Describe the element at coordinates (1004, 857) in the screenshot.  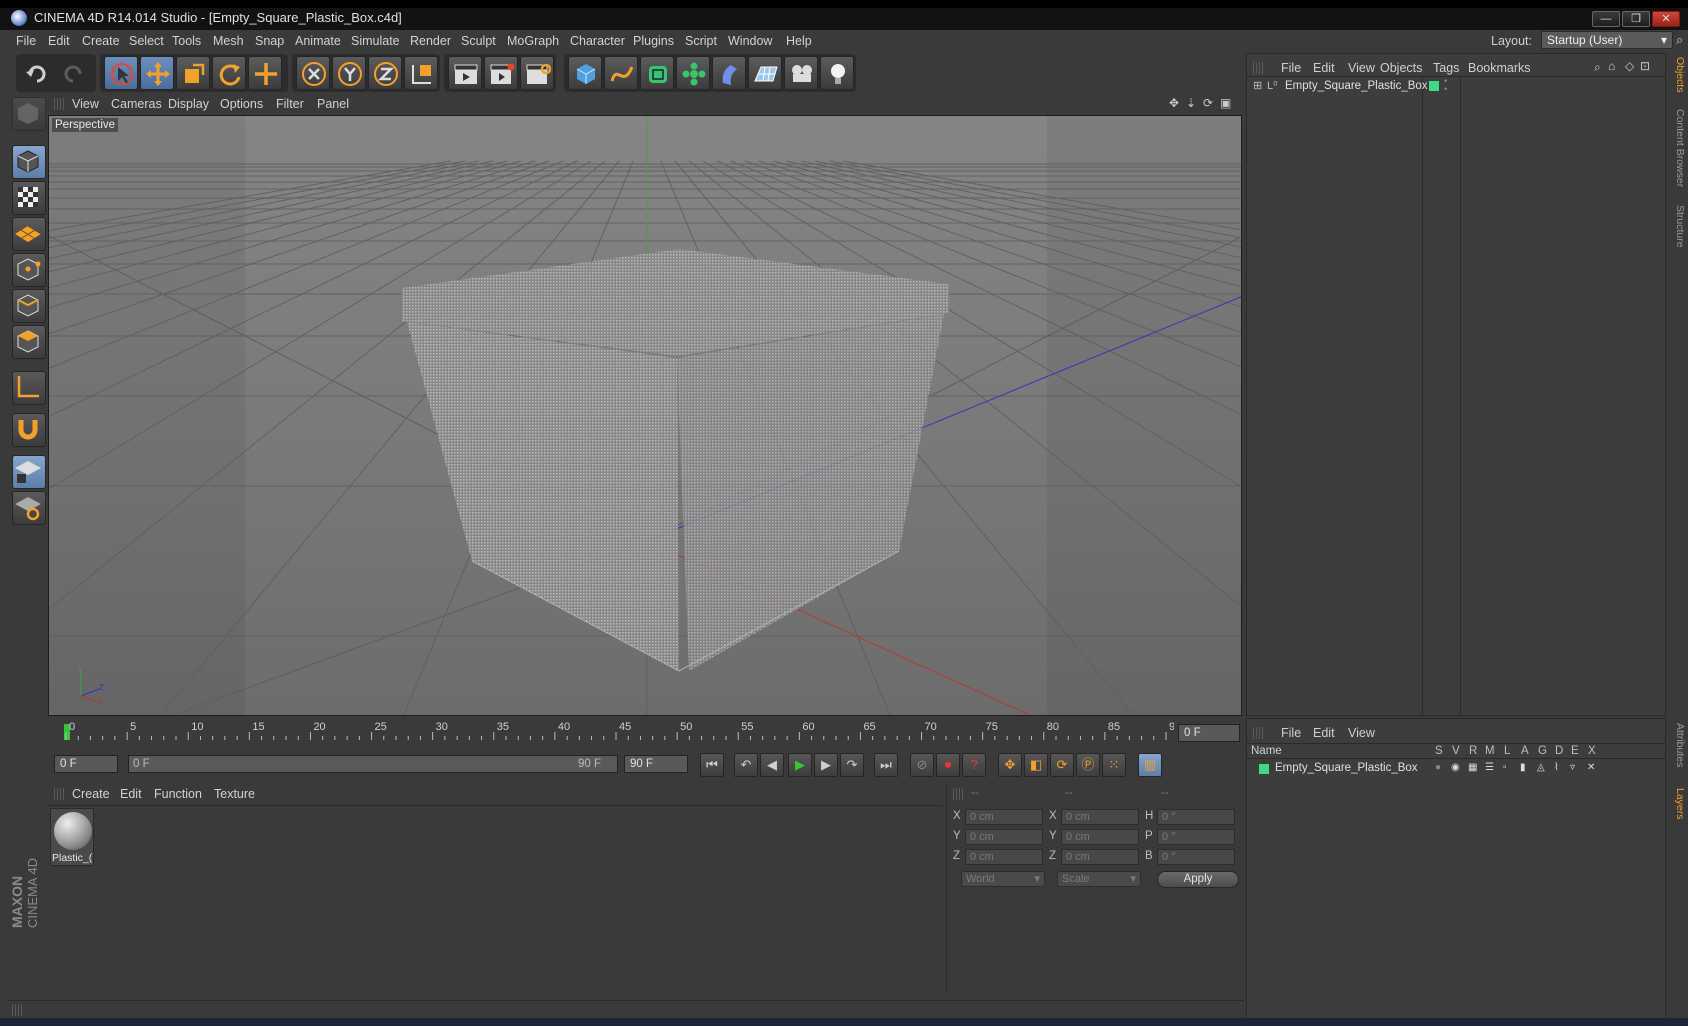
I see `pos-z-field: 0 cm` at that location.